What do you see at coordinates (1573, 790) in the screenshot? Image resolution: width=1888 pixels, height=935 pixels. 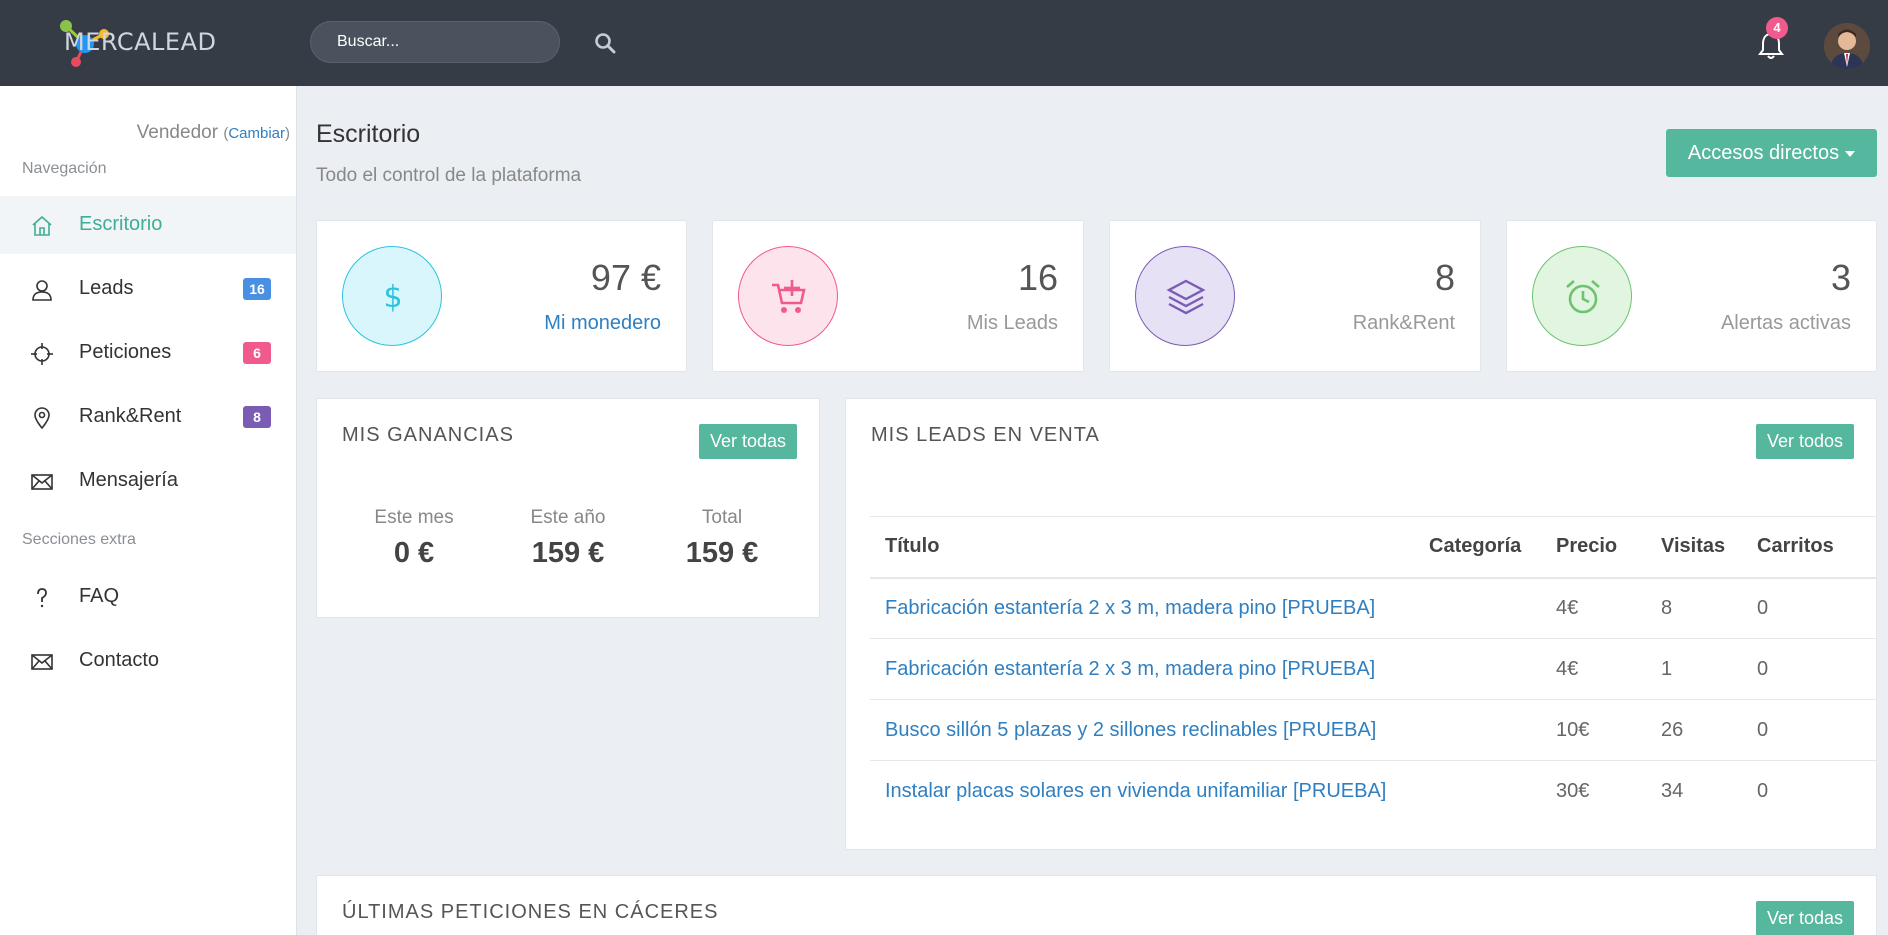 I see `lead-price: 30€` at bounding box center [1573, 790].